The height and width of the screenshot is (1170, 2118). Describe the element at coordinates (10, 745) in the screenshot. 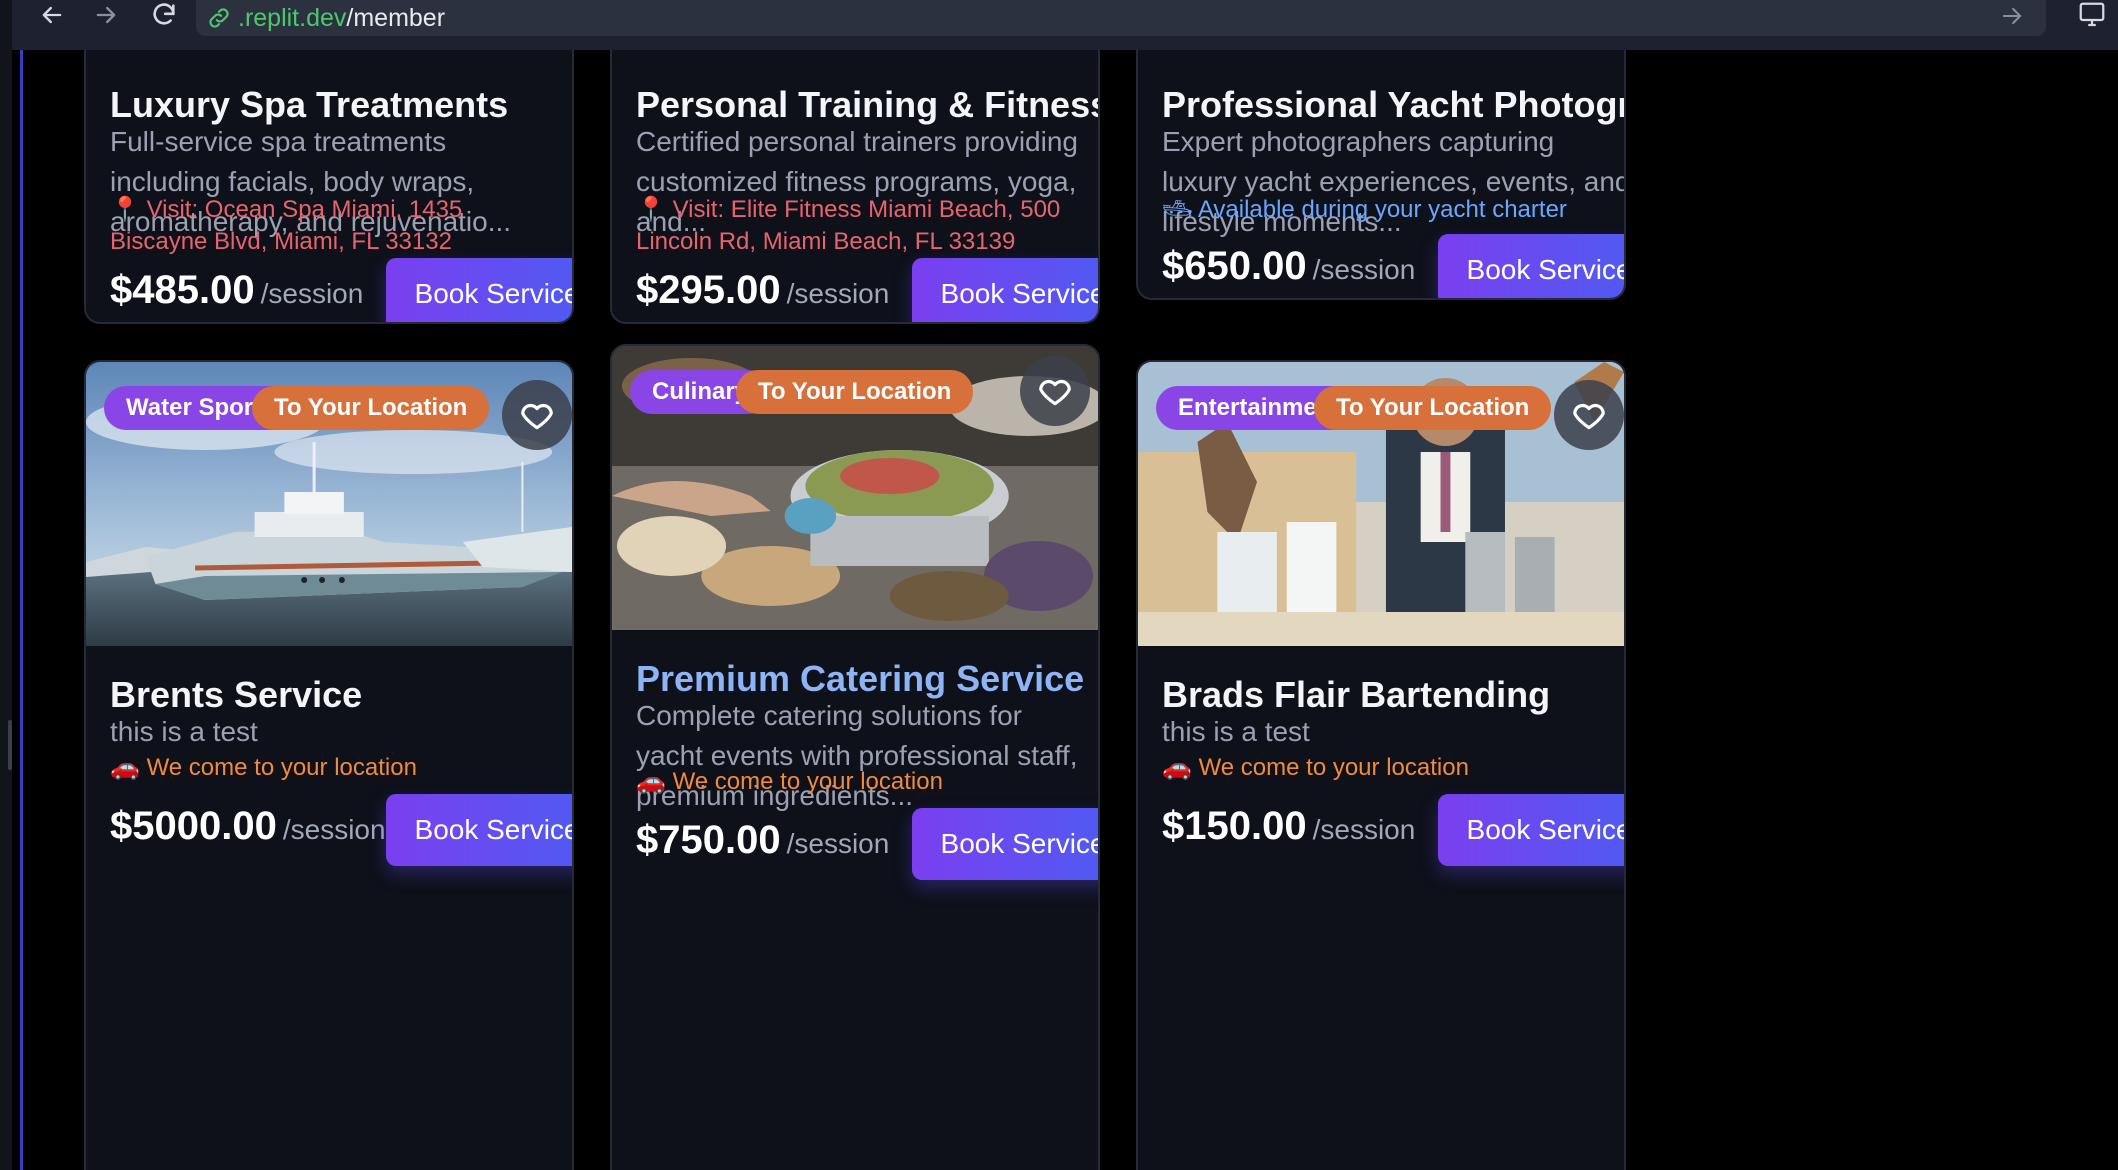

I see `resize-handle` at that location.